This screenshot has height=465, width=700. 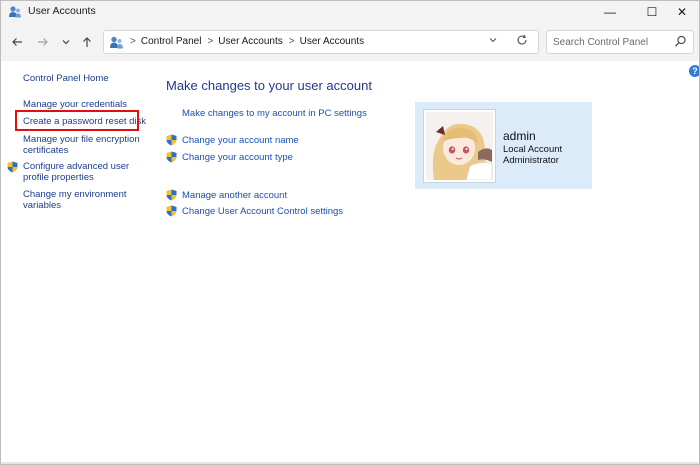 I want to click on avatar-picture, so click(x=459, y=146).